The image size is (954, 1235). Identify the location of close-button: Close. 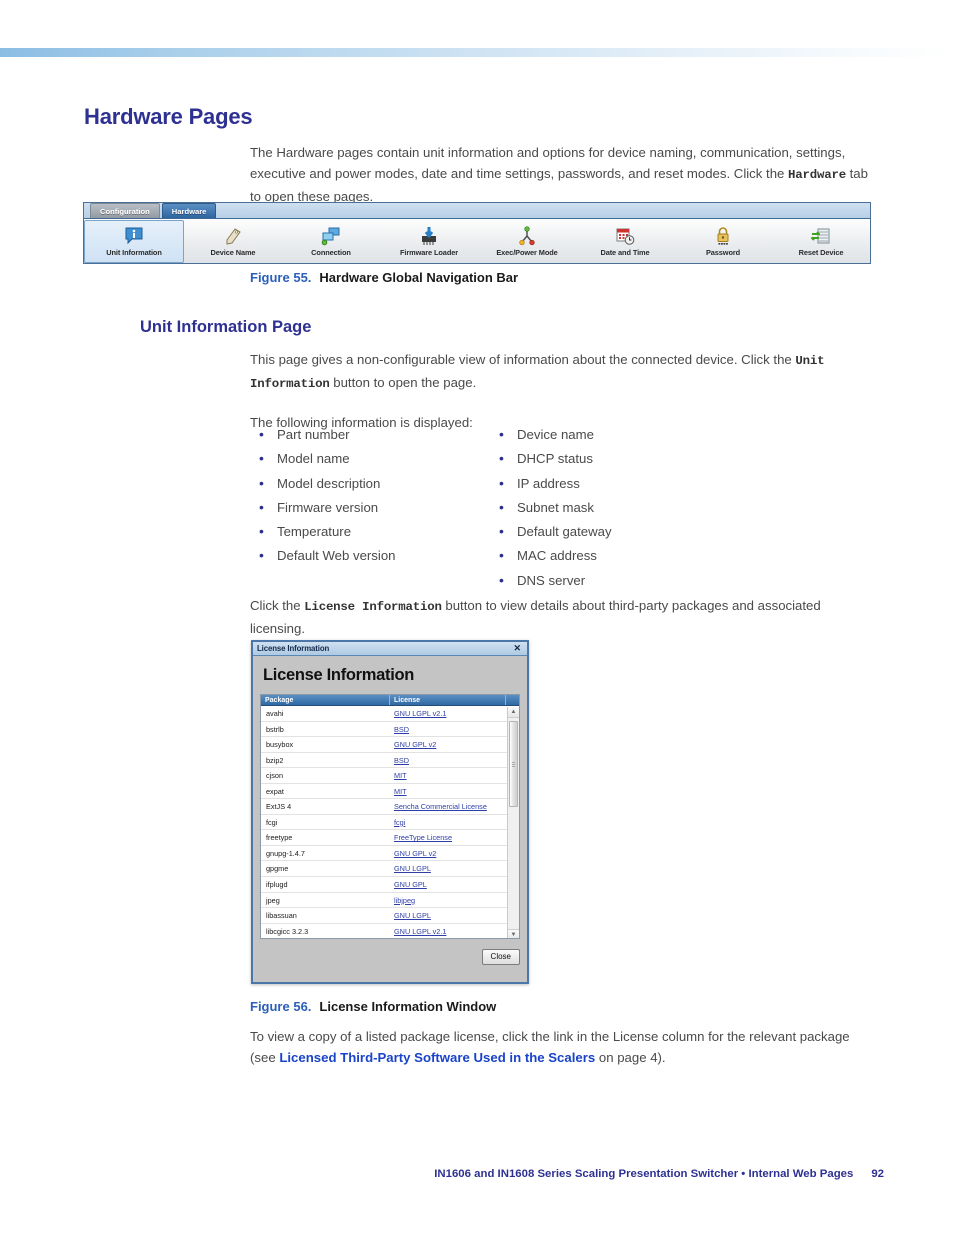
(500, 957).